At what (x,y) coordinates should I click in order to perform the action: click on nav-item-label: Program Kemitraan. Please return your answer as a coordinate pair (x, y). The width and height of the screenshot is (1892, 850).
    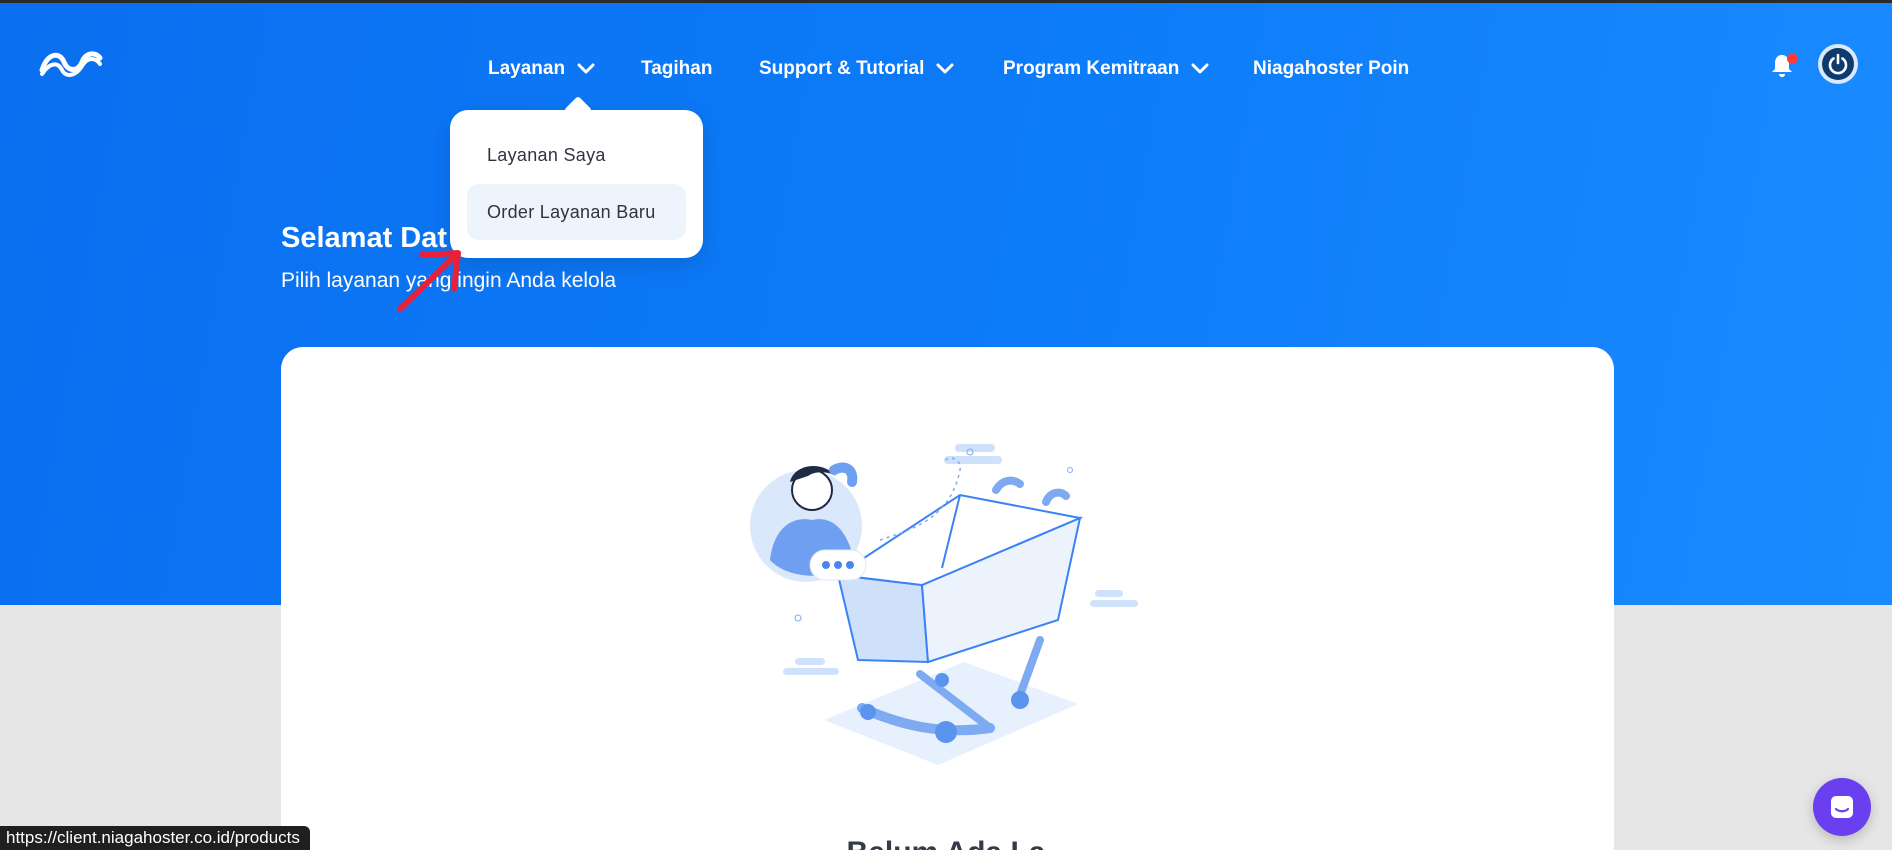
    Looking at the image, I should click on (1091, 68).